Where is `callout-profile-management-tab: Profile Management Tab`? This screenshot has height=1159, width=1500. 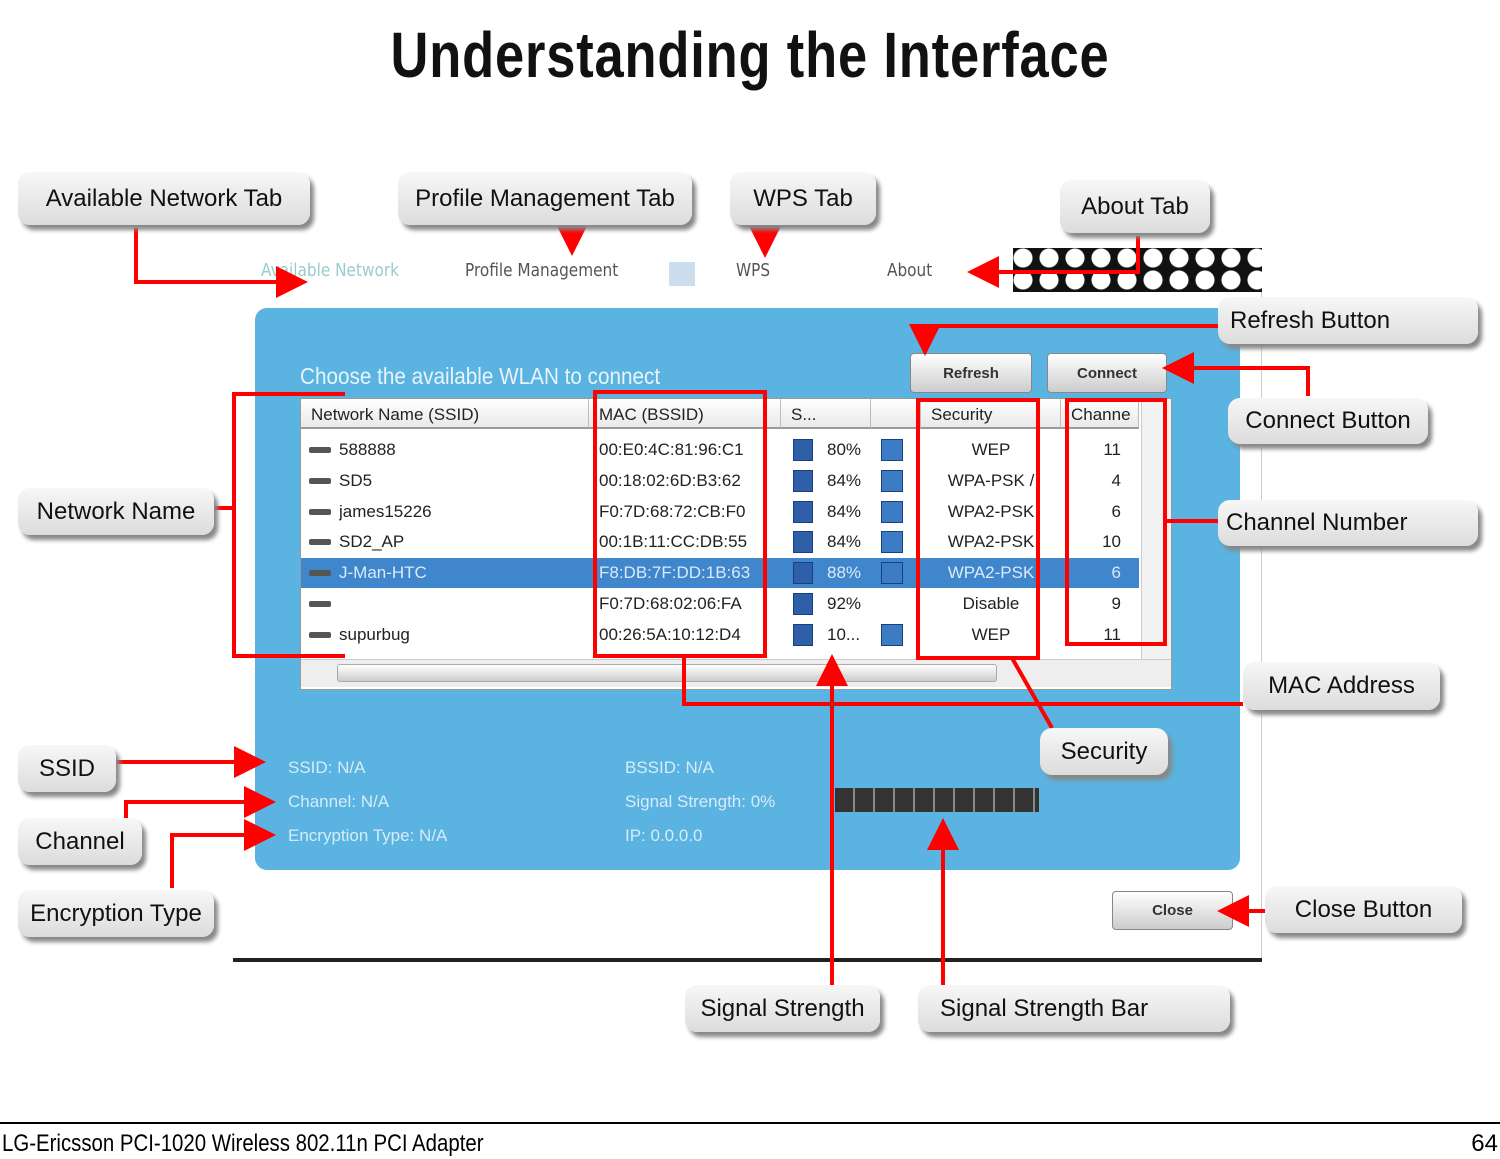 callout-profile-management-tab: Profile Management Tab is located at coordinates (545, 198).